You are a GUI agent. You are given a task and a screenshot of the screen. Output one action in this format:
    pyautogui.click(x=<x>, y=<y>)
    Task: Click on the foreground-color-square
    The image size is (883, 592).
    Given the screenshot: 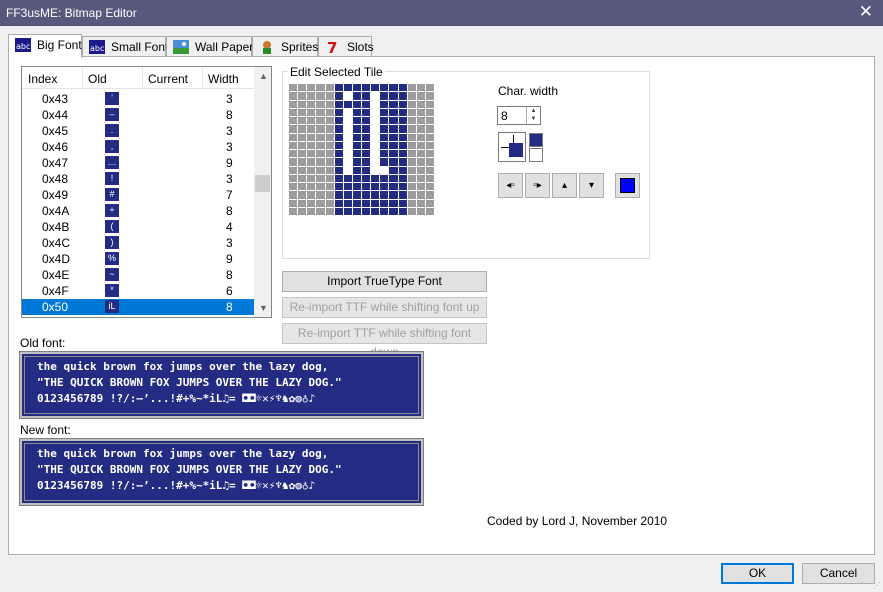 What is the action you would take?
    pyautogui.click(x=516, y=150)
    